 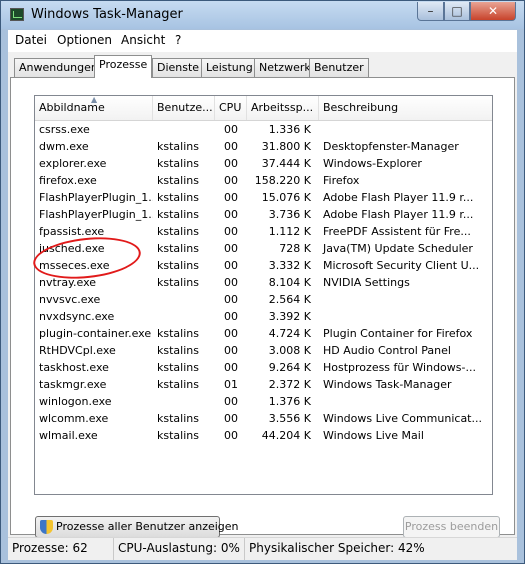 I want to click on process-description: Desktopfenster-Manager, so click(x=391, y=146).